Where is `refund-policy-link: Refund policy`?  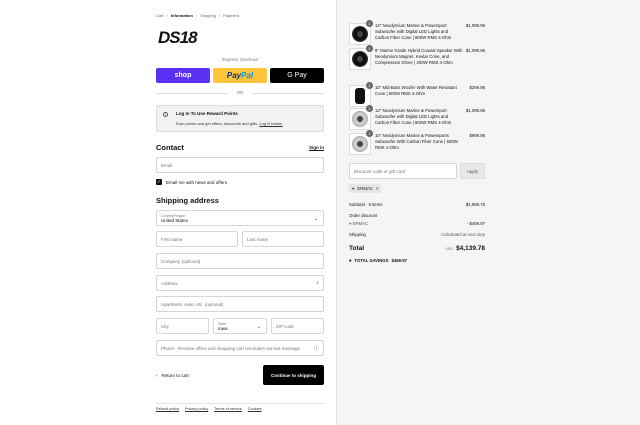
refund-policy-link: Refund policy is located at coordinates (167, 409).